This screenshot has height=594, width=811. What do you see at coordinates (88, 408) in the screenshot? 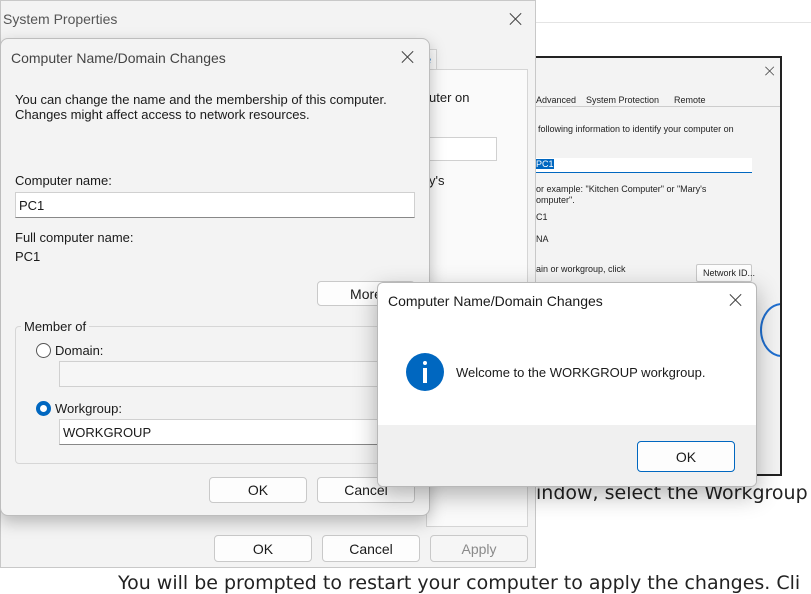
I see `workgroup-label: Workgroup:` at bounding box center [88, 408].